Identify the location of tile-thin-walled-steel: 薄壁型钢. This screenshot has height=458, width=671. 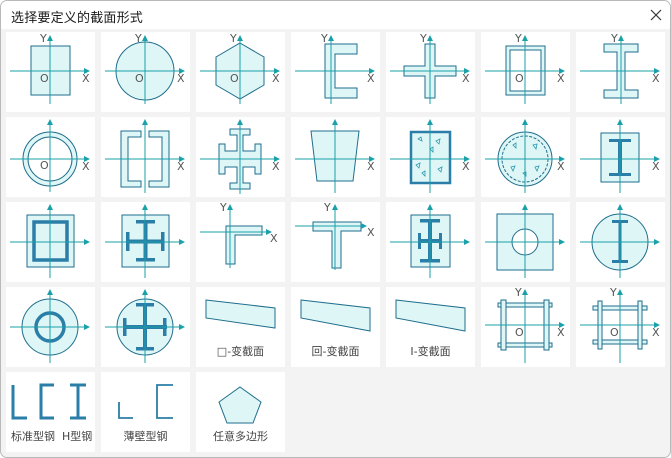
(145, 412).